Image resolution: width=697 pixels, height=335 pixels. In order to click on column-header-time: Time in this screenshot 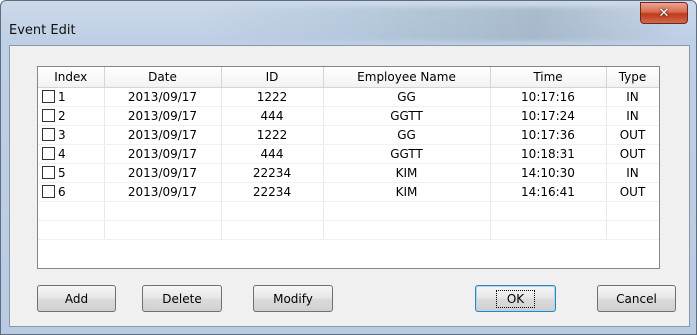, I will do `click(548, 77)`.